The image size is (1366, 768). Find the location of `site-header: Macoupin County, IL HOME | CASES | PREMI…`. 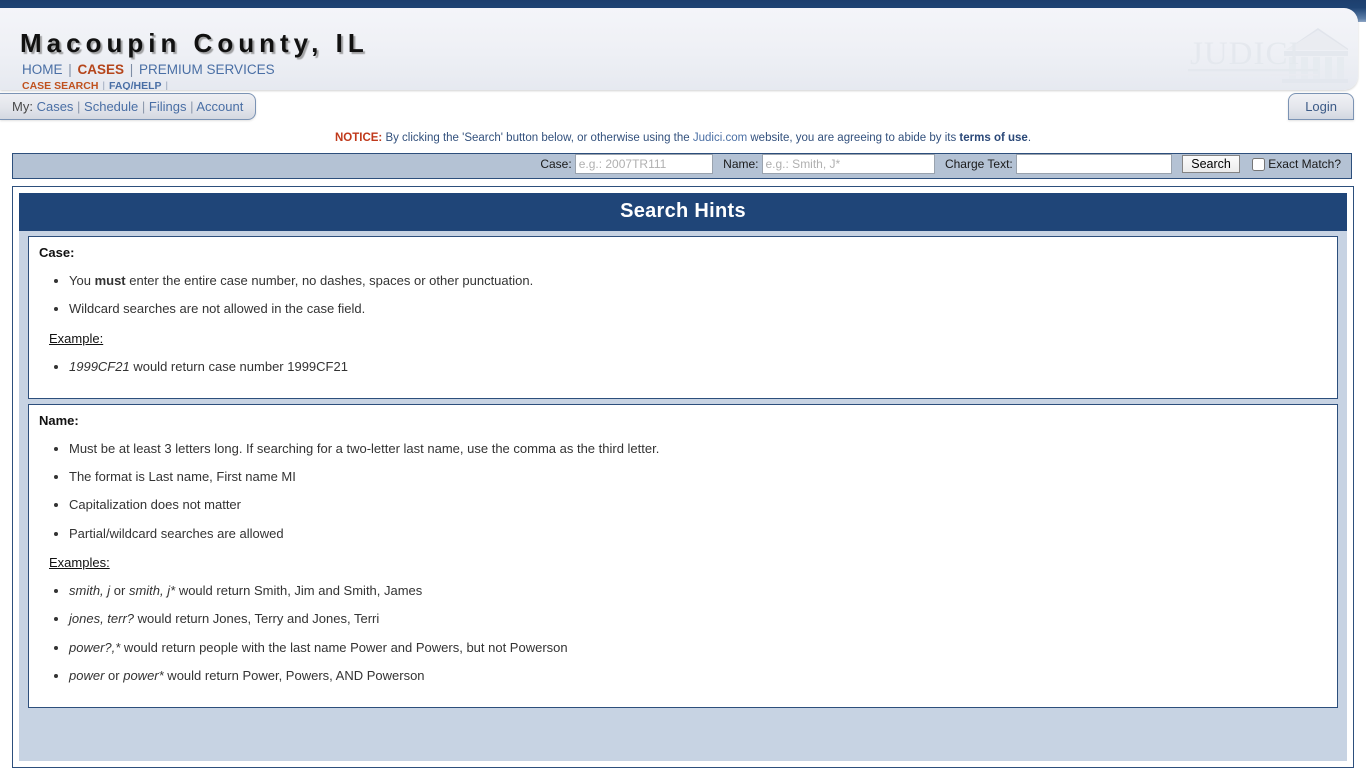

site-header: Macoupin County, IL HOME | CASES | PREMI… is located at coordinates (679, 49).